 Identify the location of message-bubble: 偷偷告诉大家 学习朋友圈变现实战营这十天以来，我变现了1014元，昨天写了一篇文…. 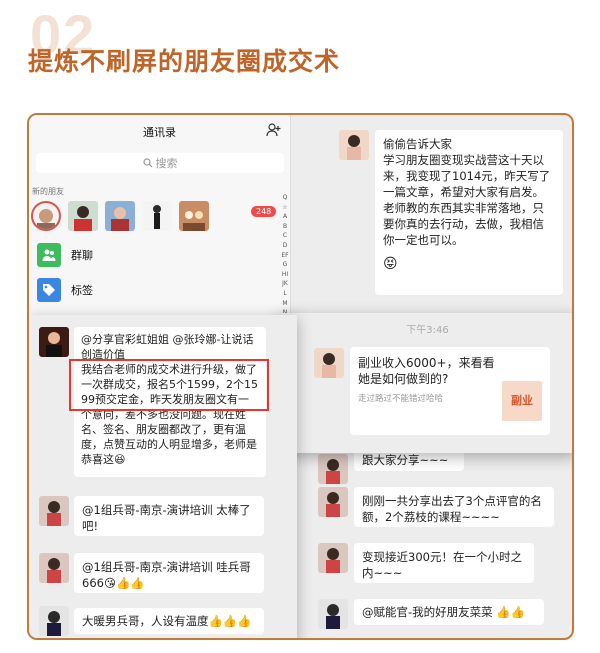
(469, 212).